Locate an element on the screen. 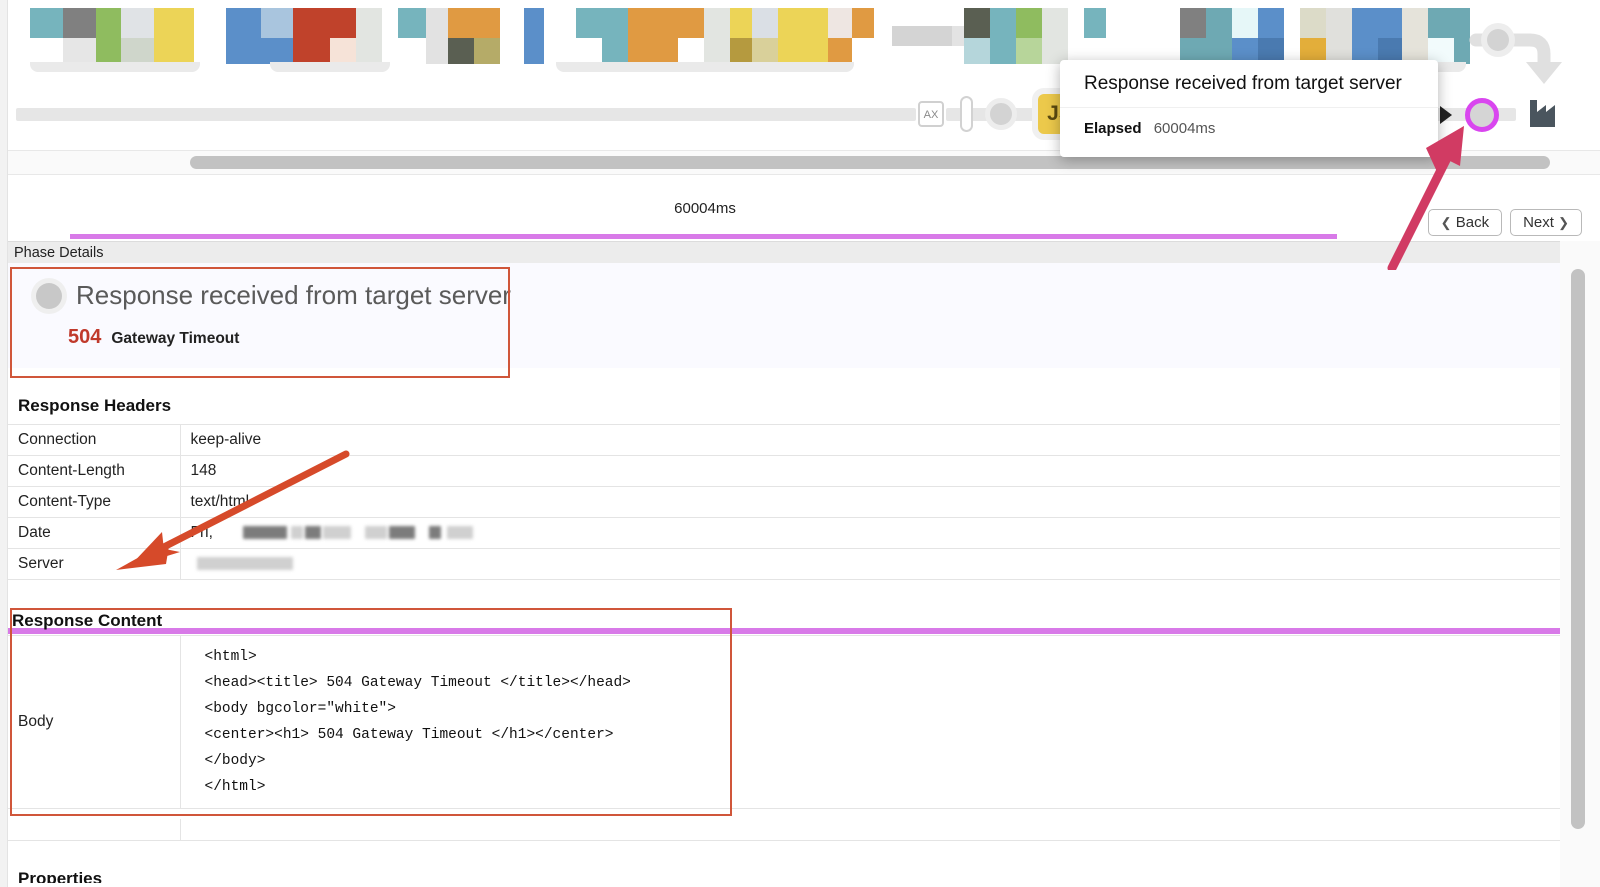 Image resolution: width=1600 pixels, height=887 pixels. selected-phase-node is located at coordinates (1482, 115).